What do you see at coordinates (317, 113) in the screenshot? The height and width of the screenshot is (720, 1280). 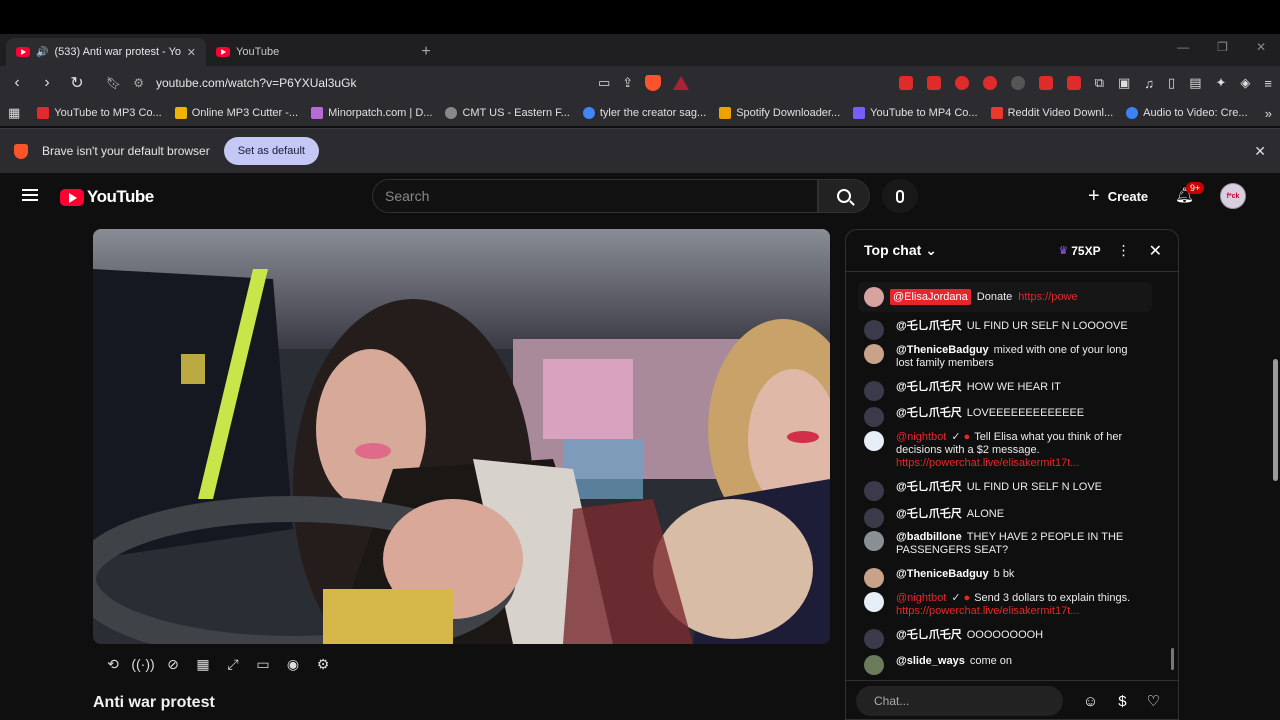 I see `bookmark-favicon-icon` at bounding box center [317, 113].